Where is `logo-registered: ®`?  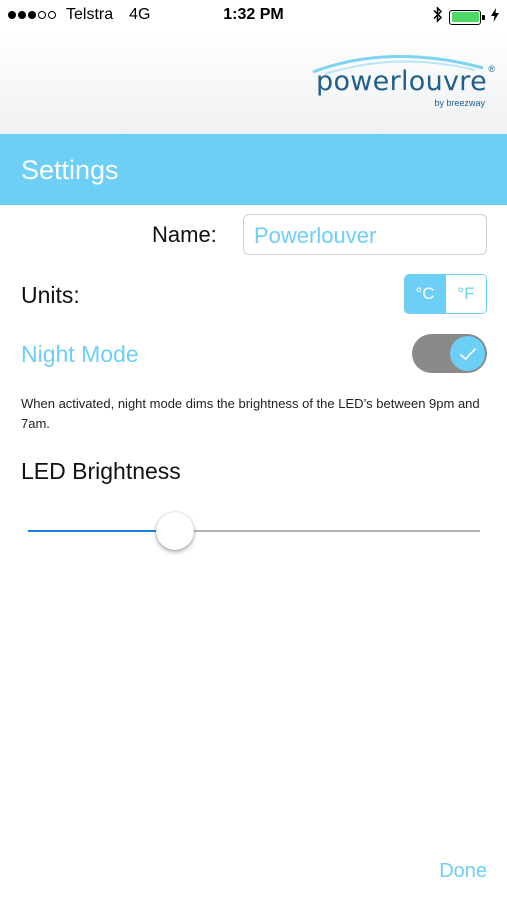 logo-registered: ® is located at coordinates (491, 69).